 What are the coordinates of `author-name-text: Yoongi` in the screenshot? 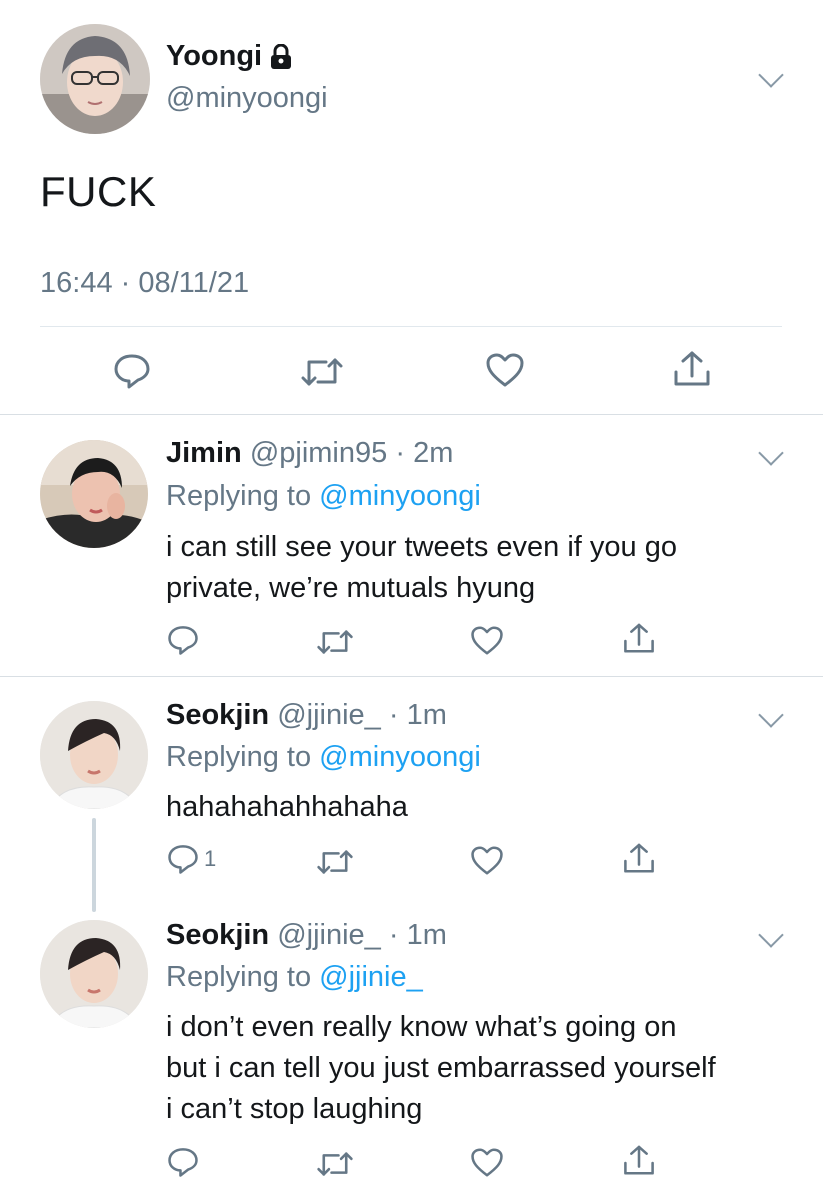 It's located at (214, 56).